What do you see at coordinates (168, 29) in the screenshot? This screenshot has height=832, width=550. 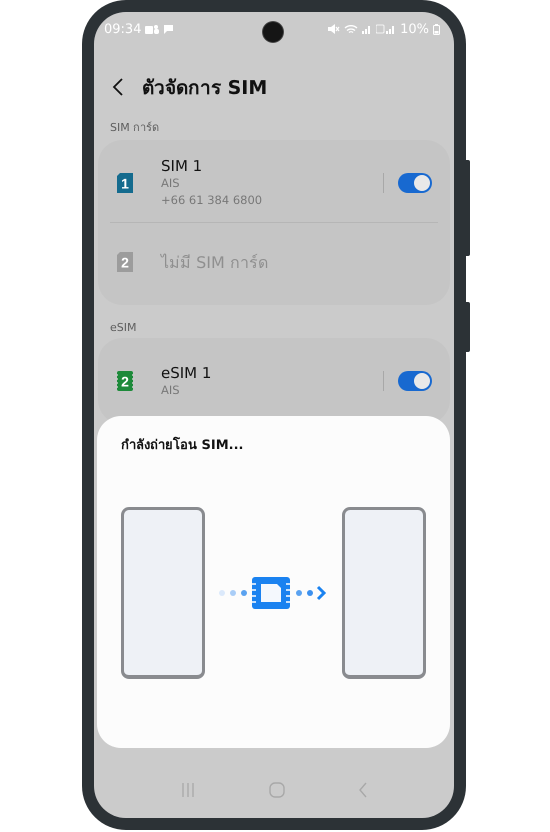 I see `chat-icon` at bounding box center [168, 29].